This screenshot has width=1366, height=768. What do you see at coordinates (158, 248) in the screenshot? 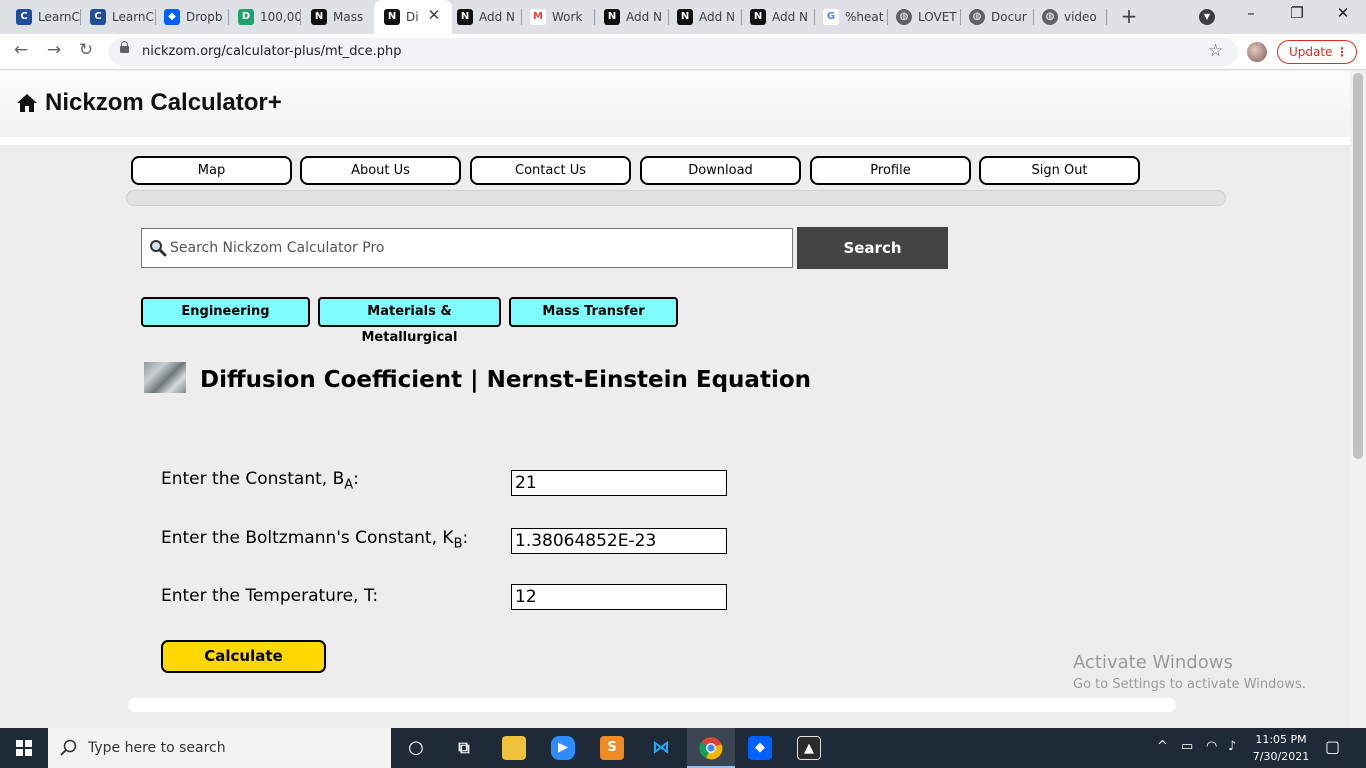
I see `search-icon` at bounding box center [158, 248].